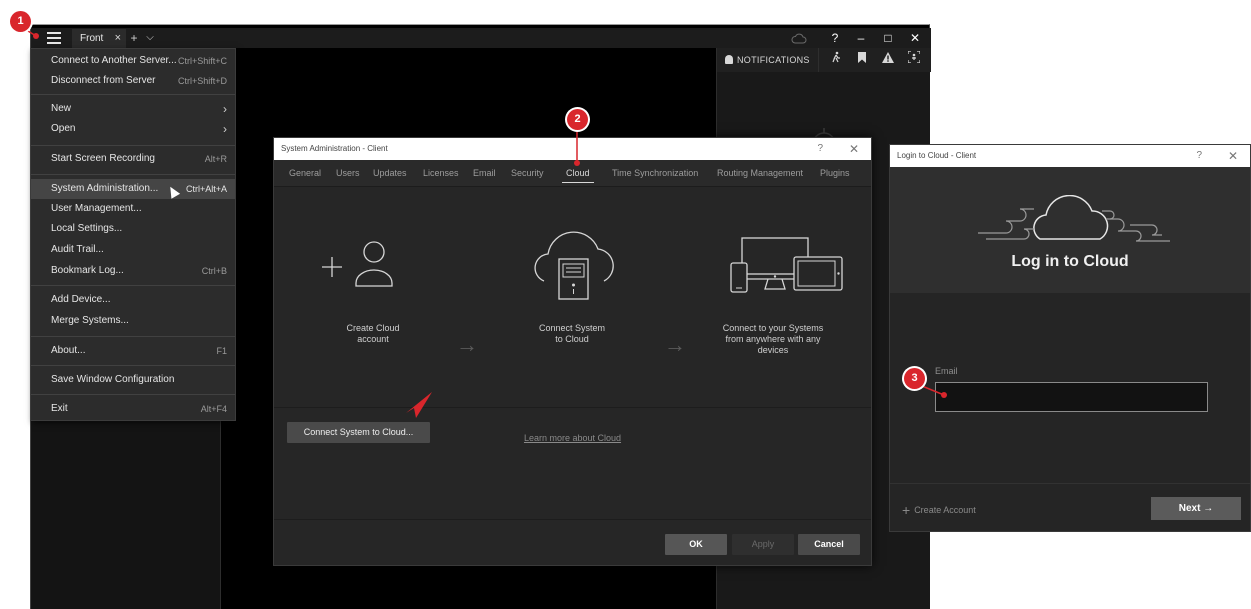 This screenshot has height=609, width=1251. Describe the element at coordinates (577, 119) in the screenshot. I see `callout-badge-2: 2` at that location.